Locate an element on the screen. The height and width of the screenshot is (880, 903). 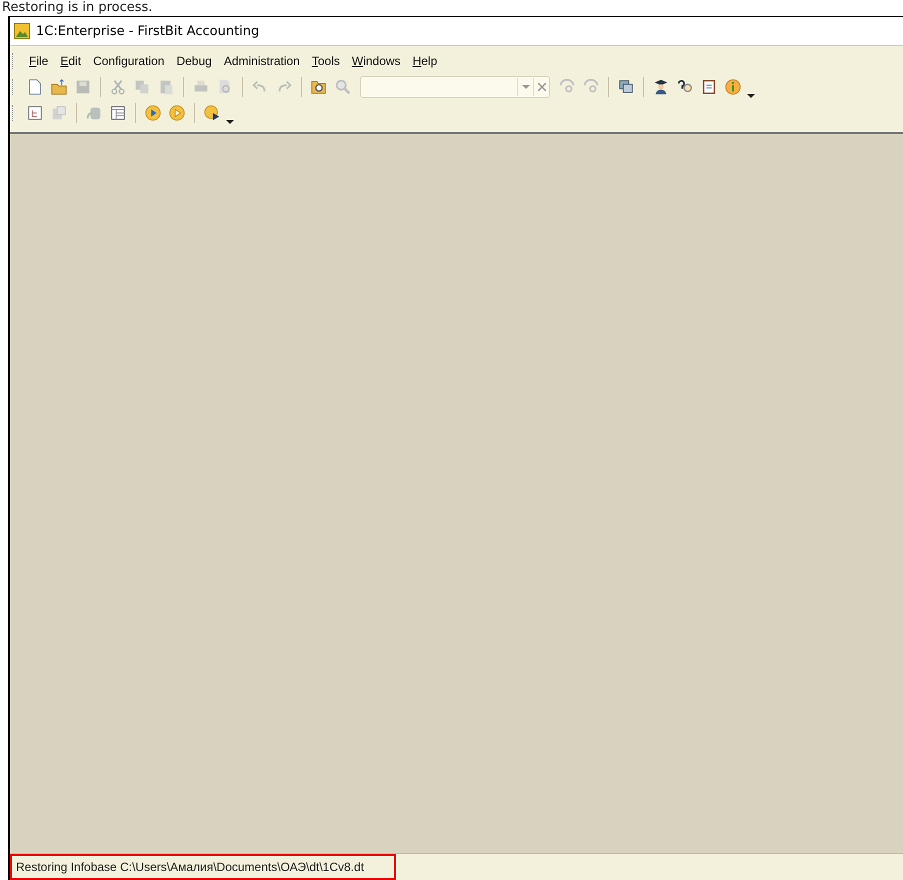
menu-item: Configuration is located at coordinates (129, 61).